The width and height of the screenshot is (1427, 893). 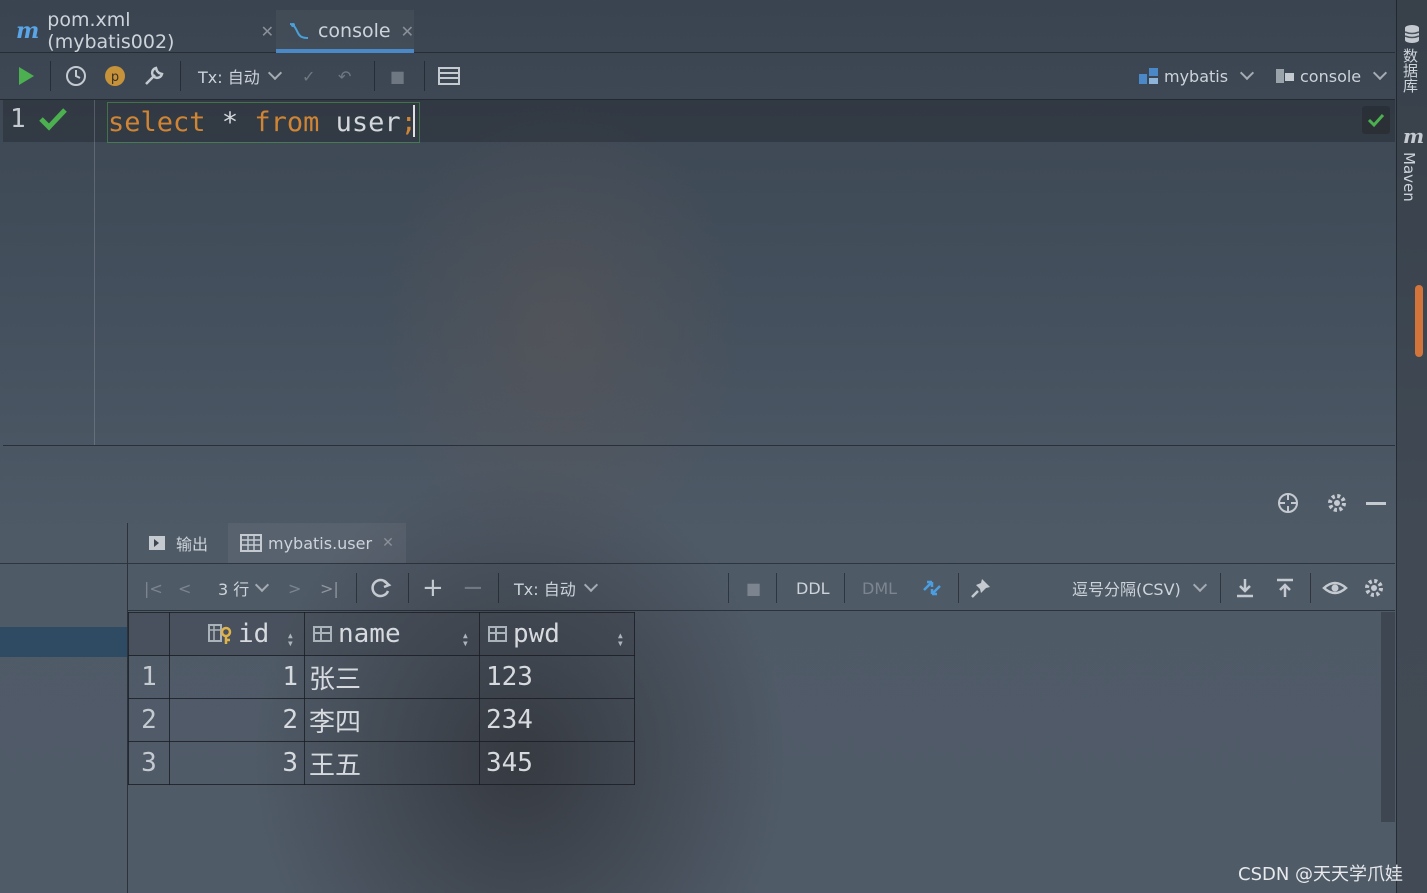 What do you see at coordinates (149, 720) in the screenshot?
I see `row-number: 2` at bounding box center [149, 720].